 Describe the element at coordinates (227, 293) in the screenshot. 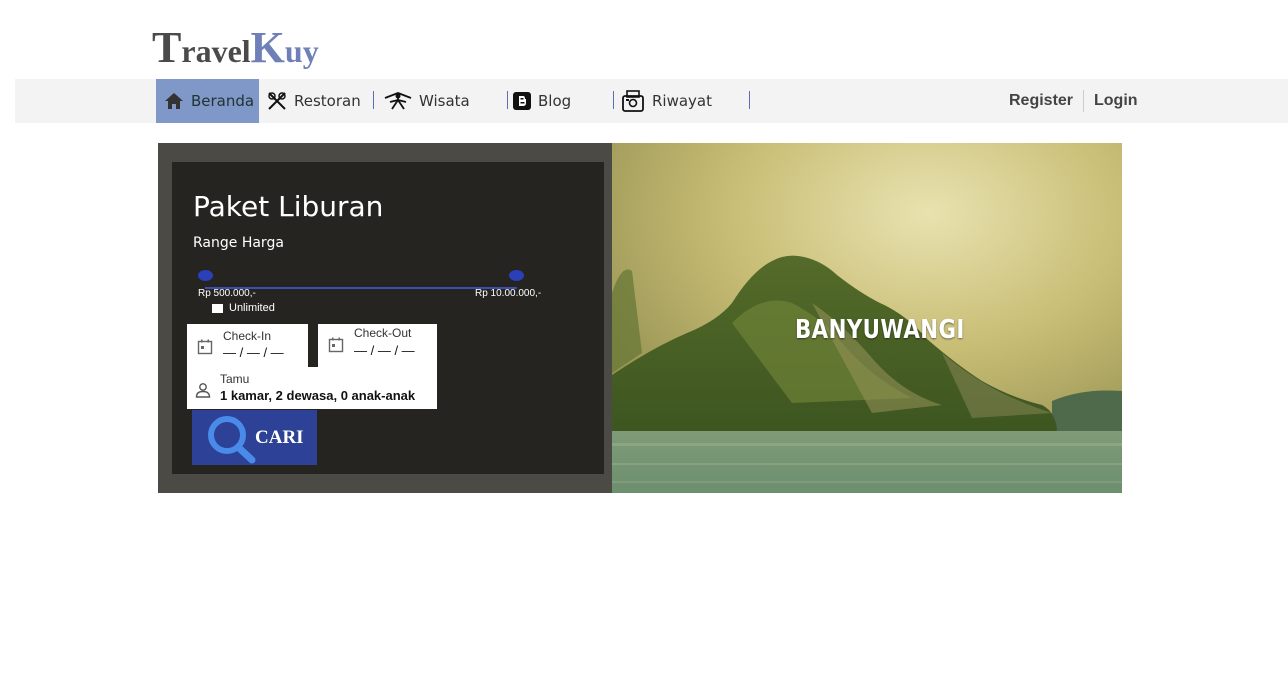

I see `price-min-label: Rp 500.000,-` at that location.